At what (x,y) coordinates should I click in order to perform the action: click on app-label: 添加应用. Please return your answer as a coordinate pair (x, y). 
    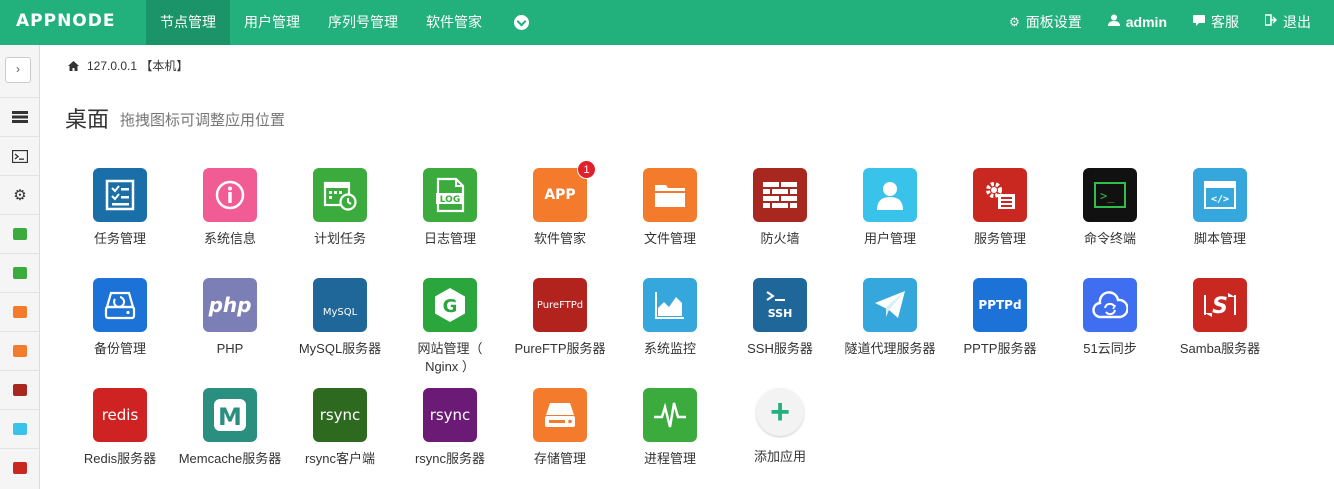
    Looking at the image, I should click on (779, 456).